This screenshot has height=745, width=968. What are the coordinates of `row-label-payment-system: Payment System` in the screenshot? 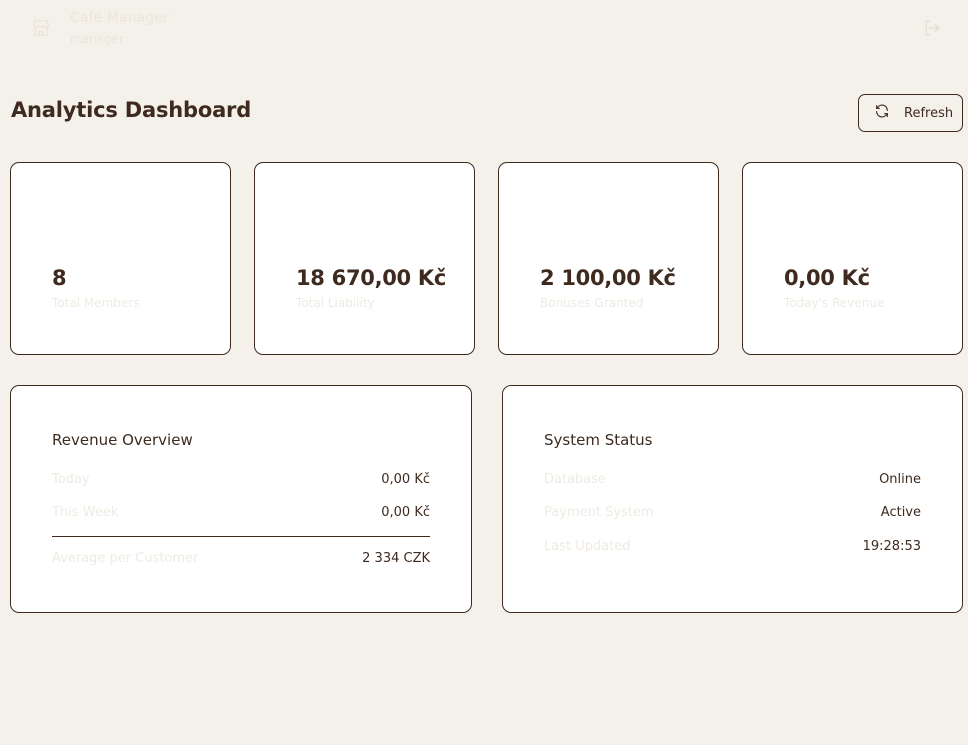 It's located at (599, 512).